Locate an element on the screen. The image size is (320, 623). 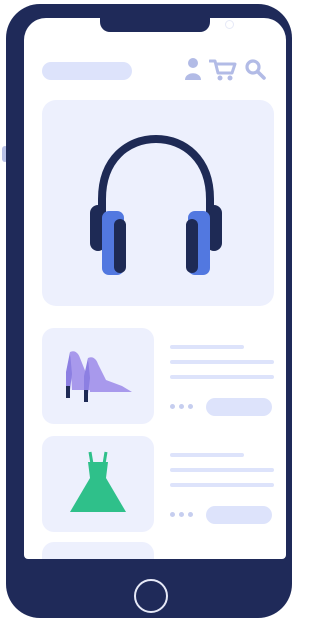
logo-placeholder is located at coordinates (87, 71).